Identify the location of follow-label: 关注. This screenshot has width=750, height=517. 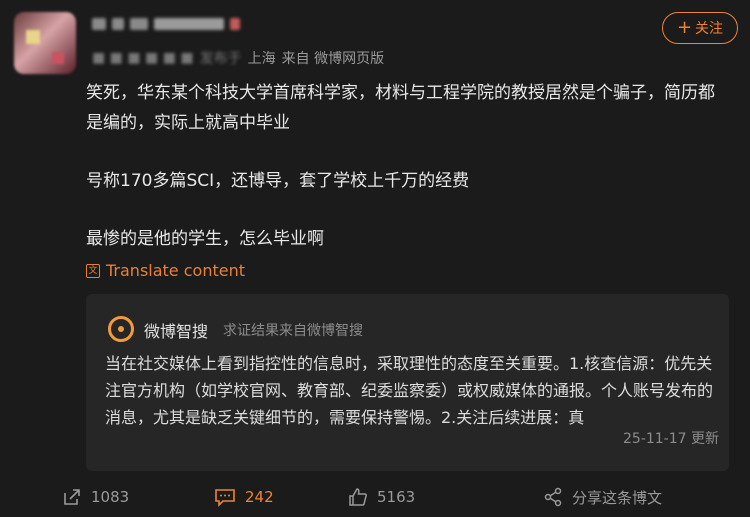
(709, 29).